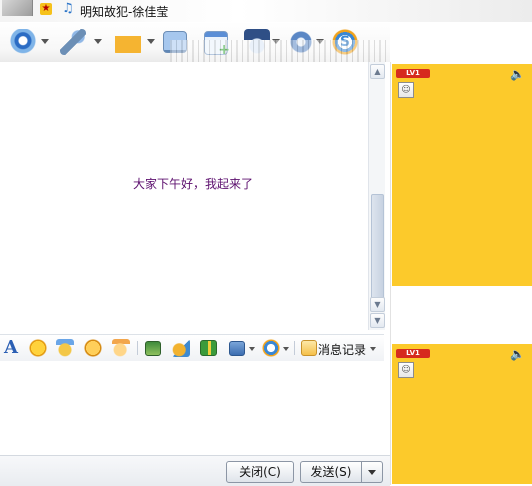  What do you see at coordinates (217, 44) in the screenshot?
I see `note-add-icon` at bounding box center [217, 44].